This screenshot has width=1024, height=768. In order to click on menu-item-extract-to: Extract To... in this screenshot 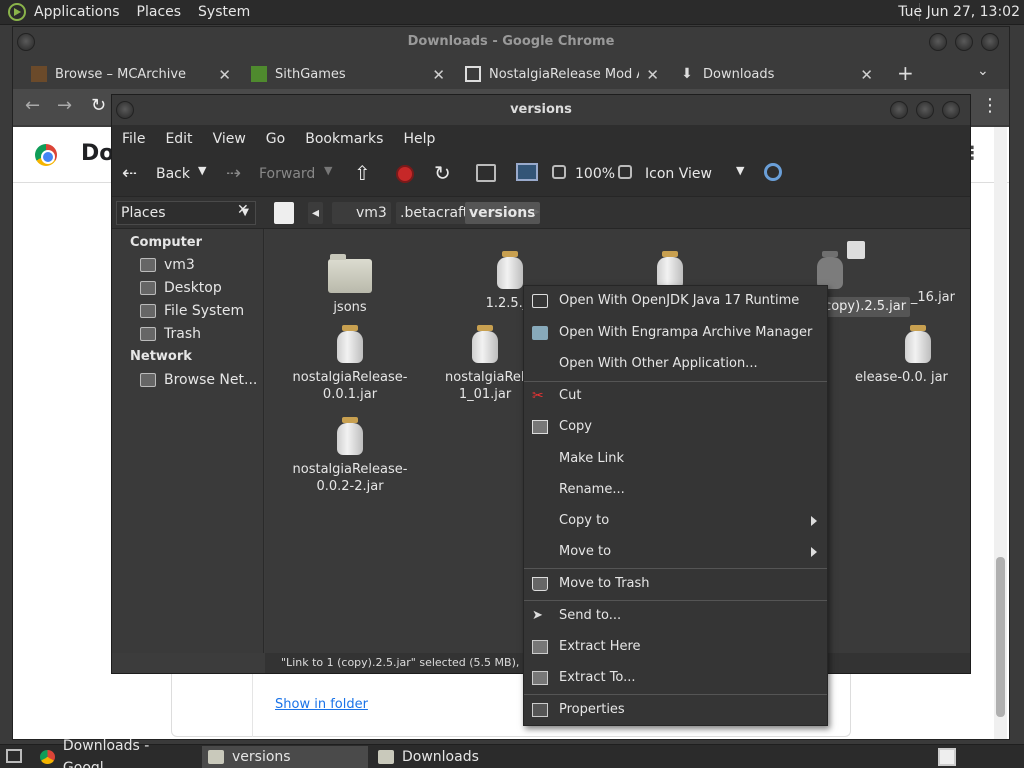, I will do `click(675, 678)`.